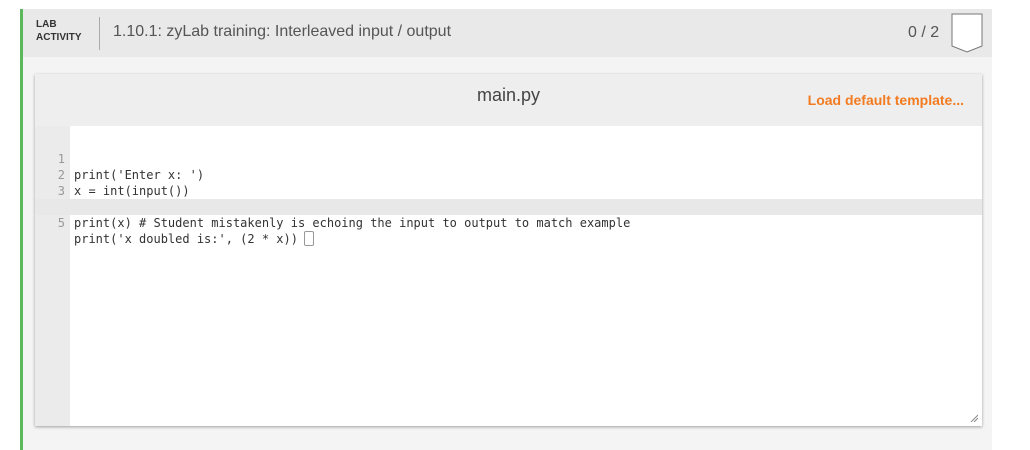  I want to click on lab-score: 0 / 2, so click(924, 32).